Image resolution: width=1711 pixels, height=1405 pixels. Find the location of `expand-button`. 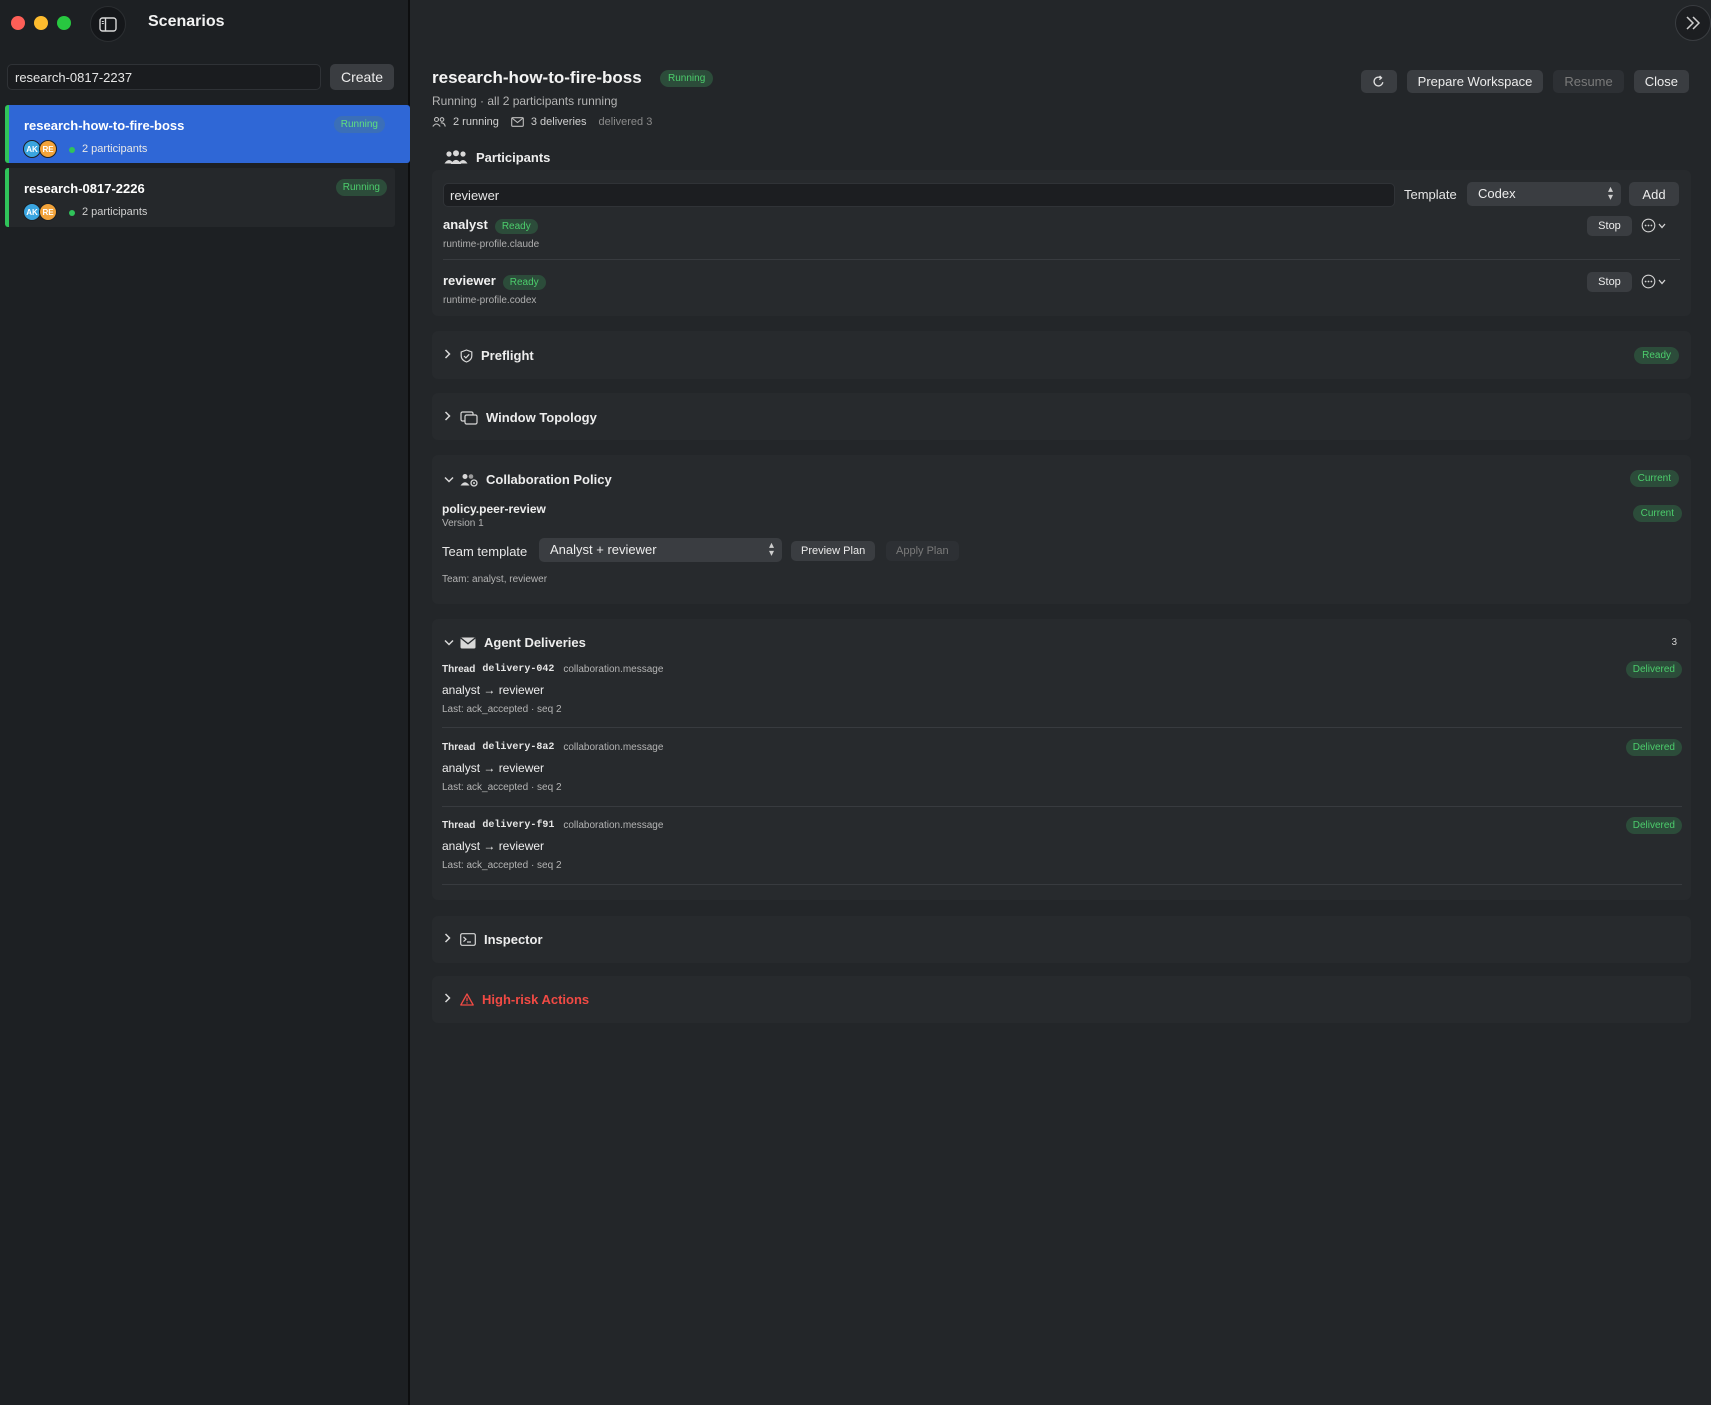

expand-button is located at coordinates (1693, 23).